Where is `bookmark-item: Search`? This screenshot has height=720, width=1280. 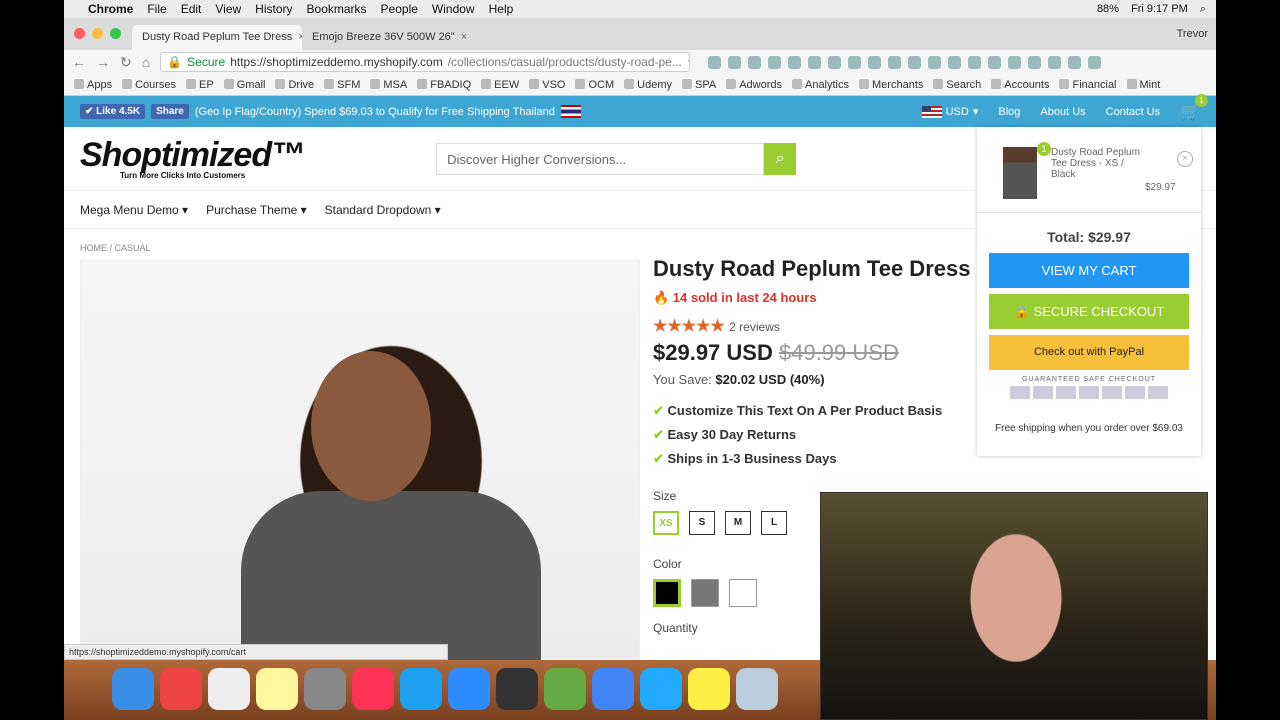
bookmark-item: Search is located at coordinates (957, 85).